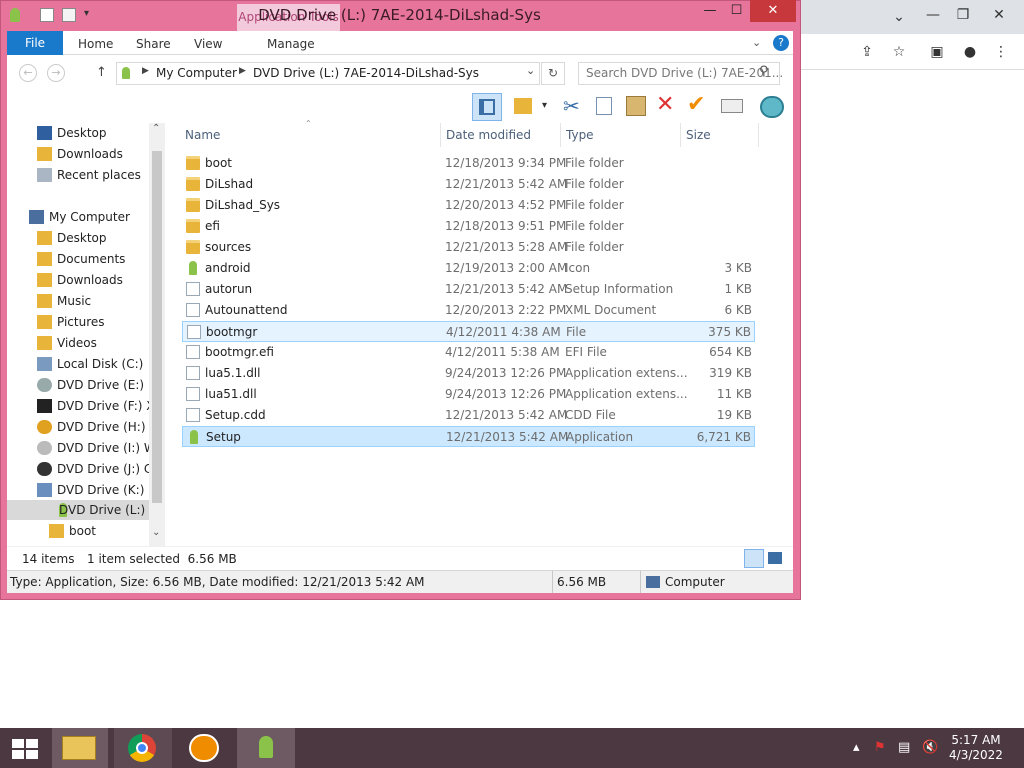  I want to click on action-center-icon: ⚑, so click(880, 747).